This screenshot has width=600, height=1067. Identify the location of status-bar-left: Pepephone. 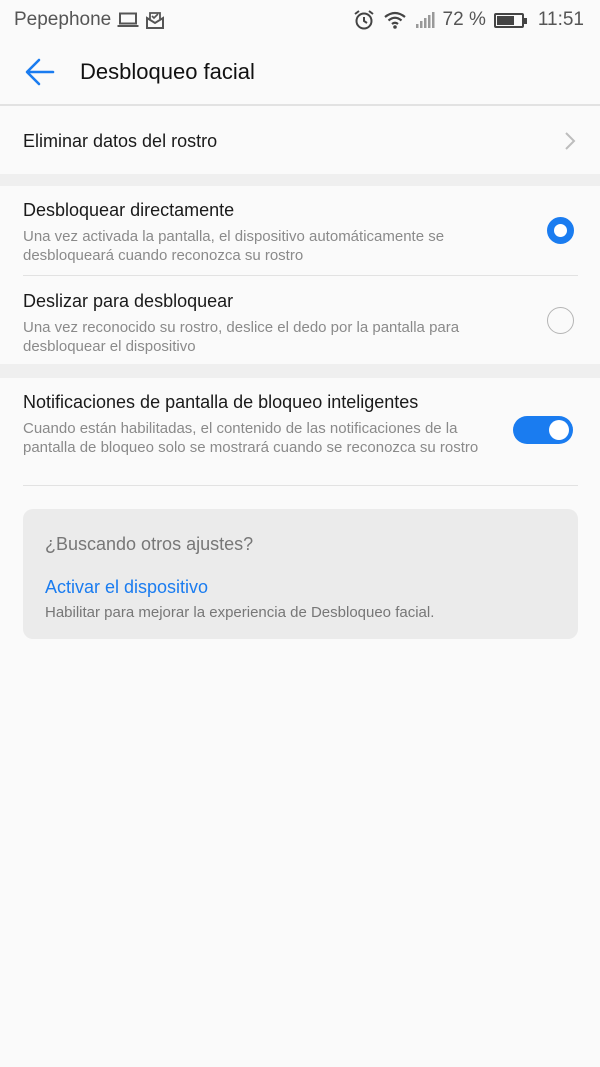
(89, 20).